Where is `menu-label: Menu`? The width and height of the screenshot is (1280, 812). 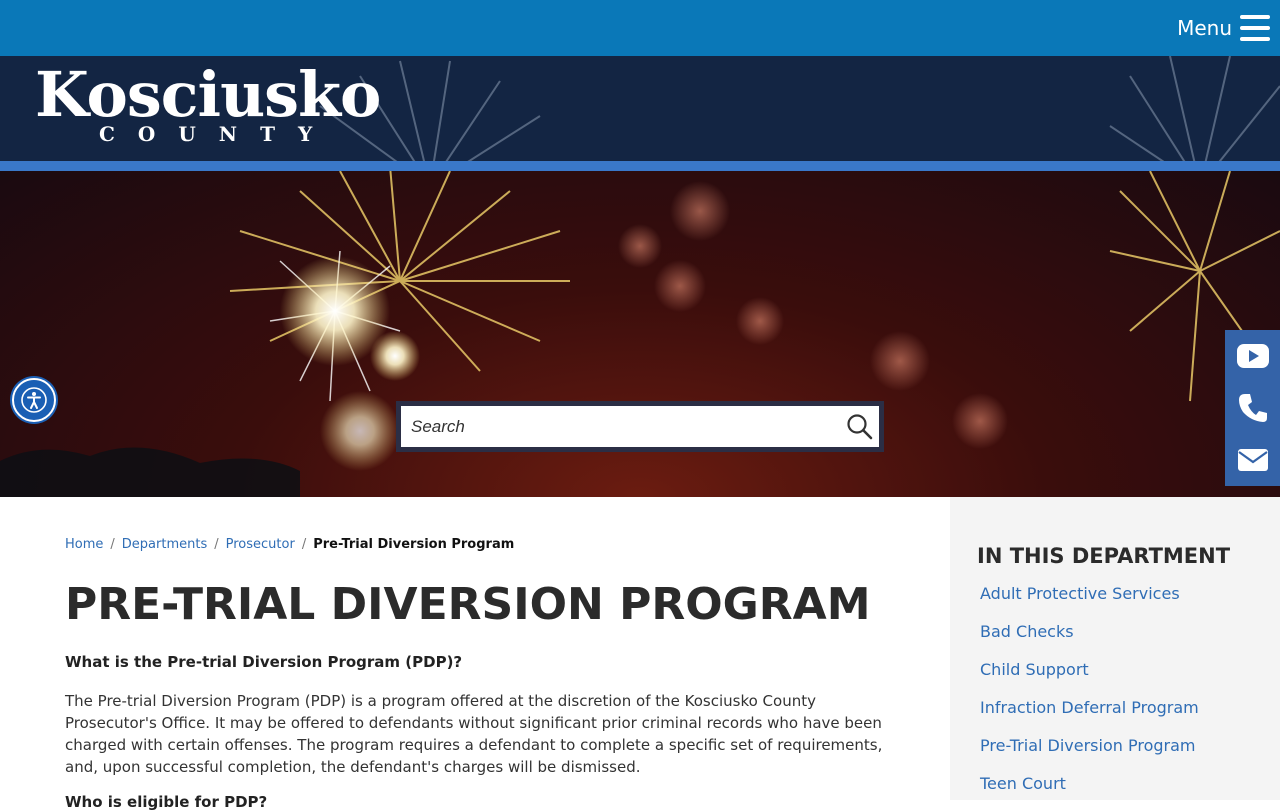
menu-label: Menu is located at coordinates (1204, 28).